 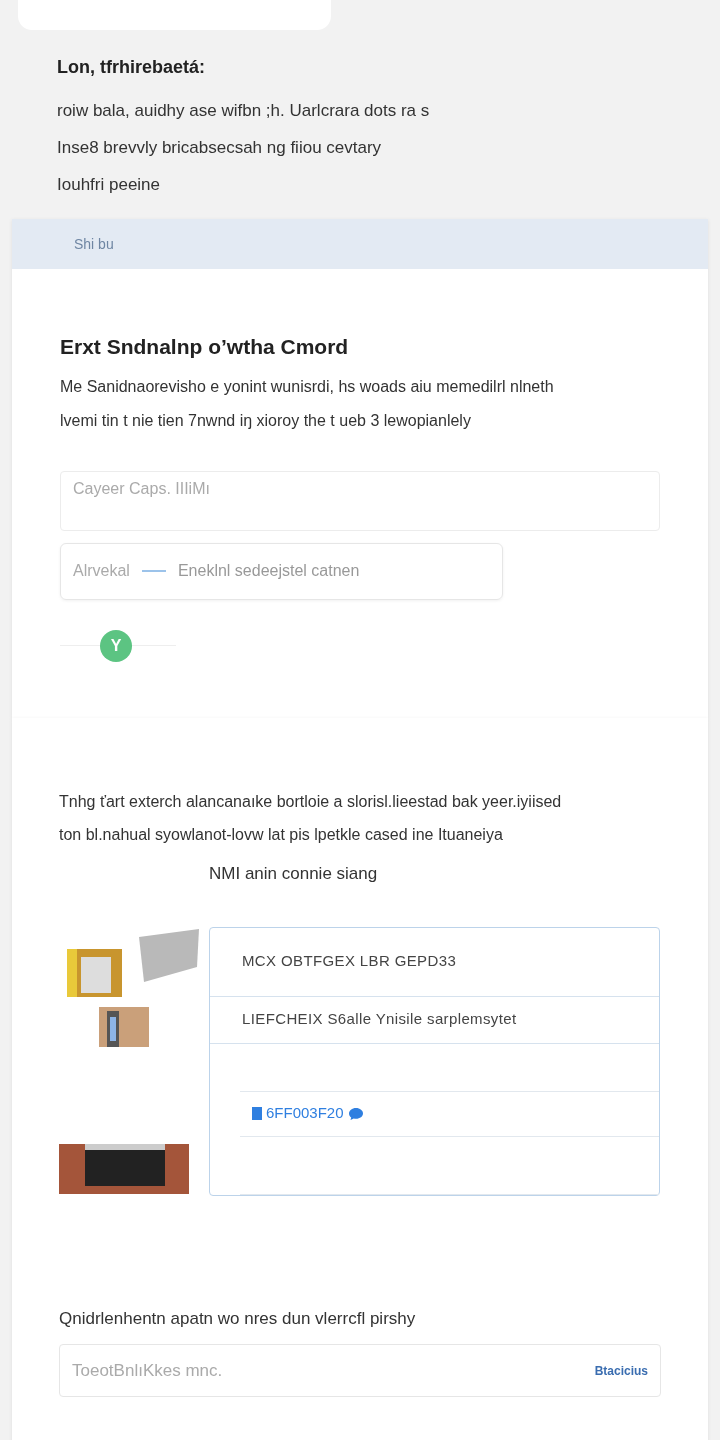 I want to click on code-text: 6FF003F20, so click(x=305, y=1113).